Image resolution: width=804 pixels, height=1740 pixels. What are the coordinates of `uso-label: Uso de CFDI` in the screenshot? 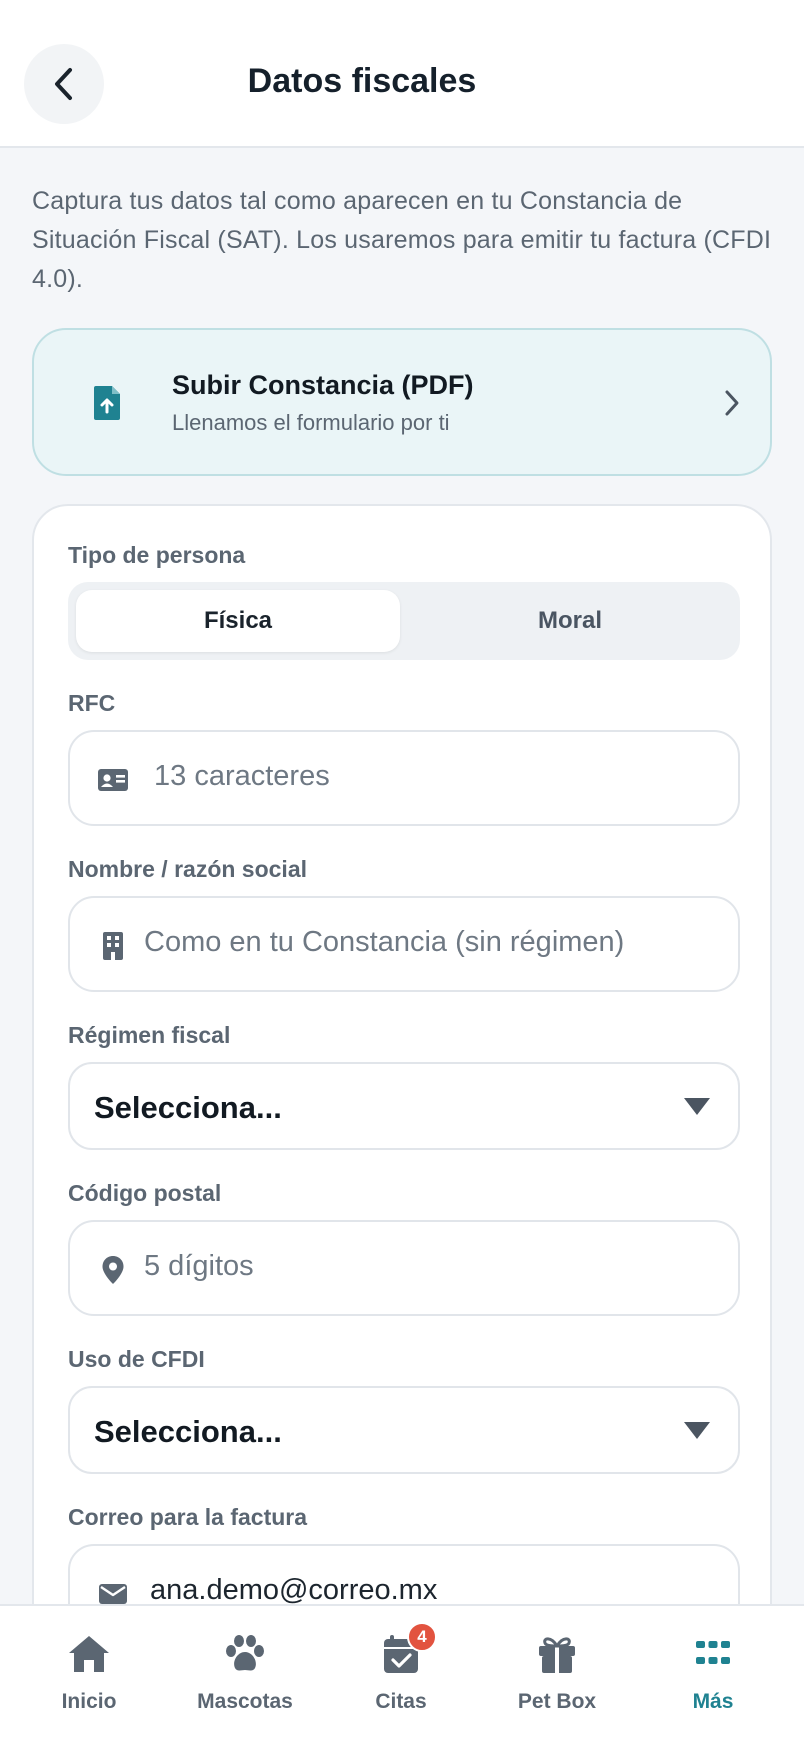 It's located at (136, 1359).